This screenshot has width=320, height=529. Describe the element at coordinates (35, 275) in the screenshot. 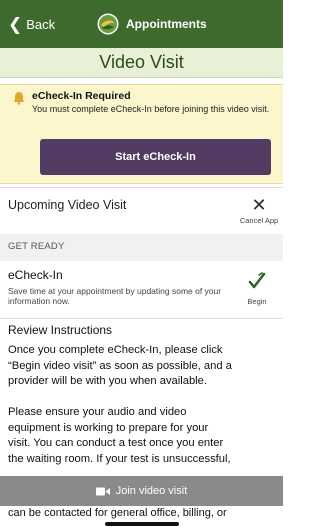

I see `echeckin-title: eCheck-In` at that location.